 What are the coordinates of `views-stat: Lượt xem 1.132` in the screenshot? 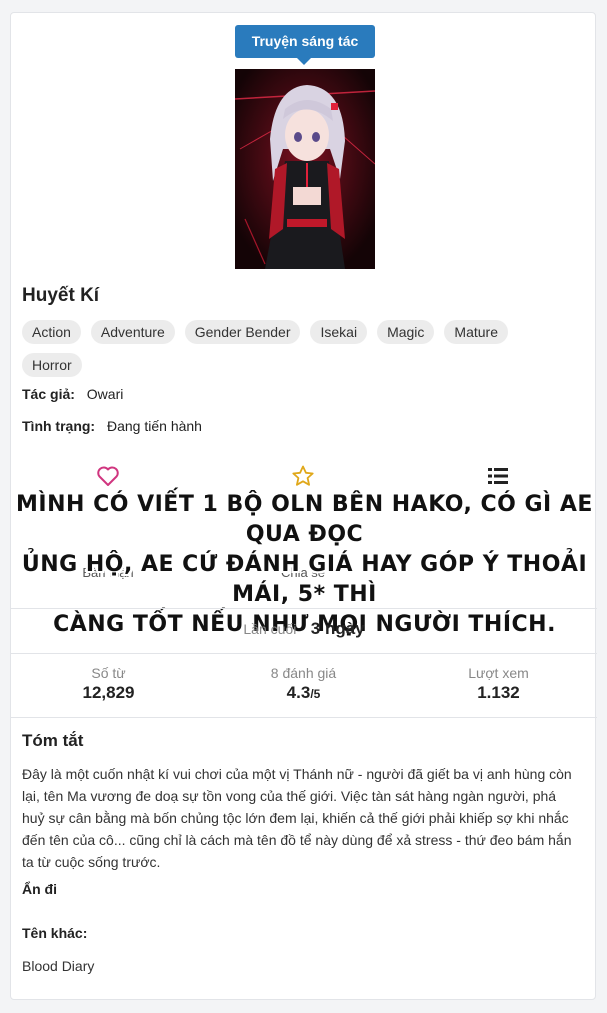 It's located at (498, 684).